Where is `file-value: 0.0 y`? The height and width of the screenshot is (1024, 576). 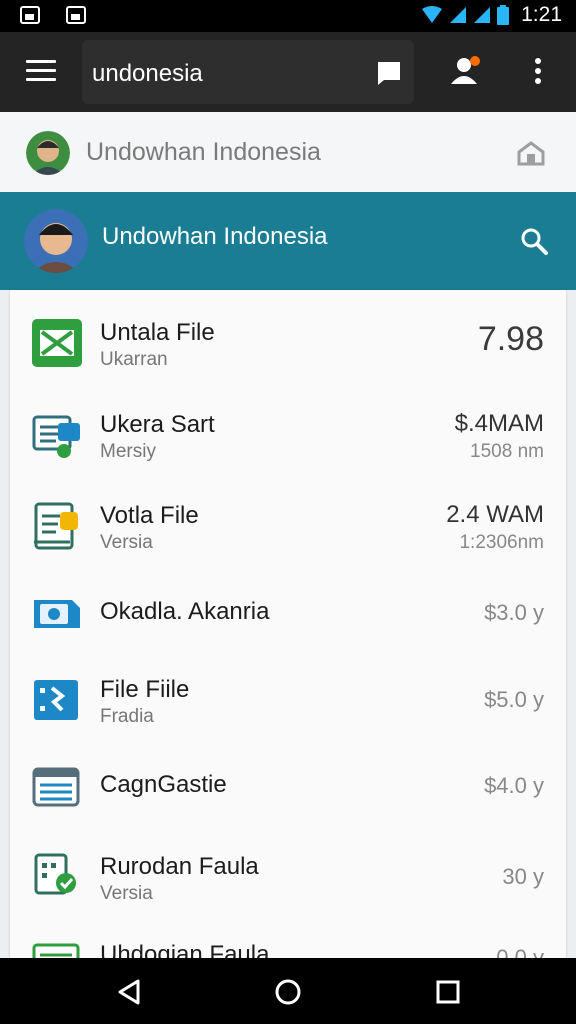
file-value: 0.0 y is located at coordinates (520, 951).